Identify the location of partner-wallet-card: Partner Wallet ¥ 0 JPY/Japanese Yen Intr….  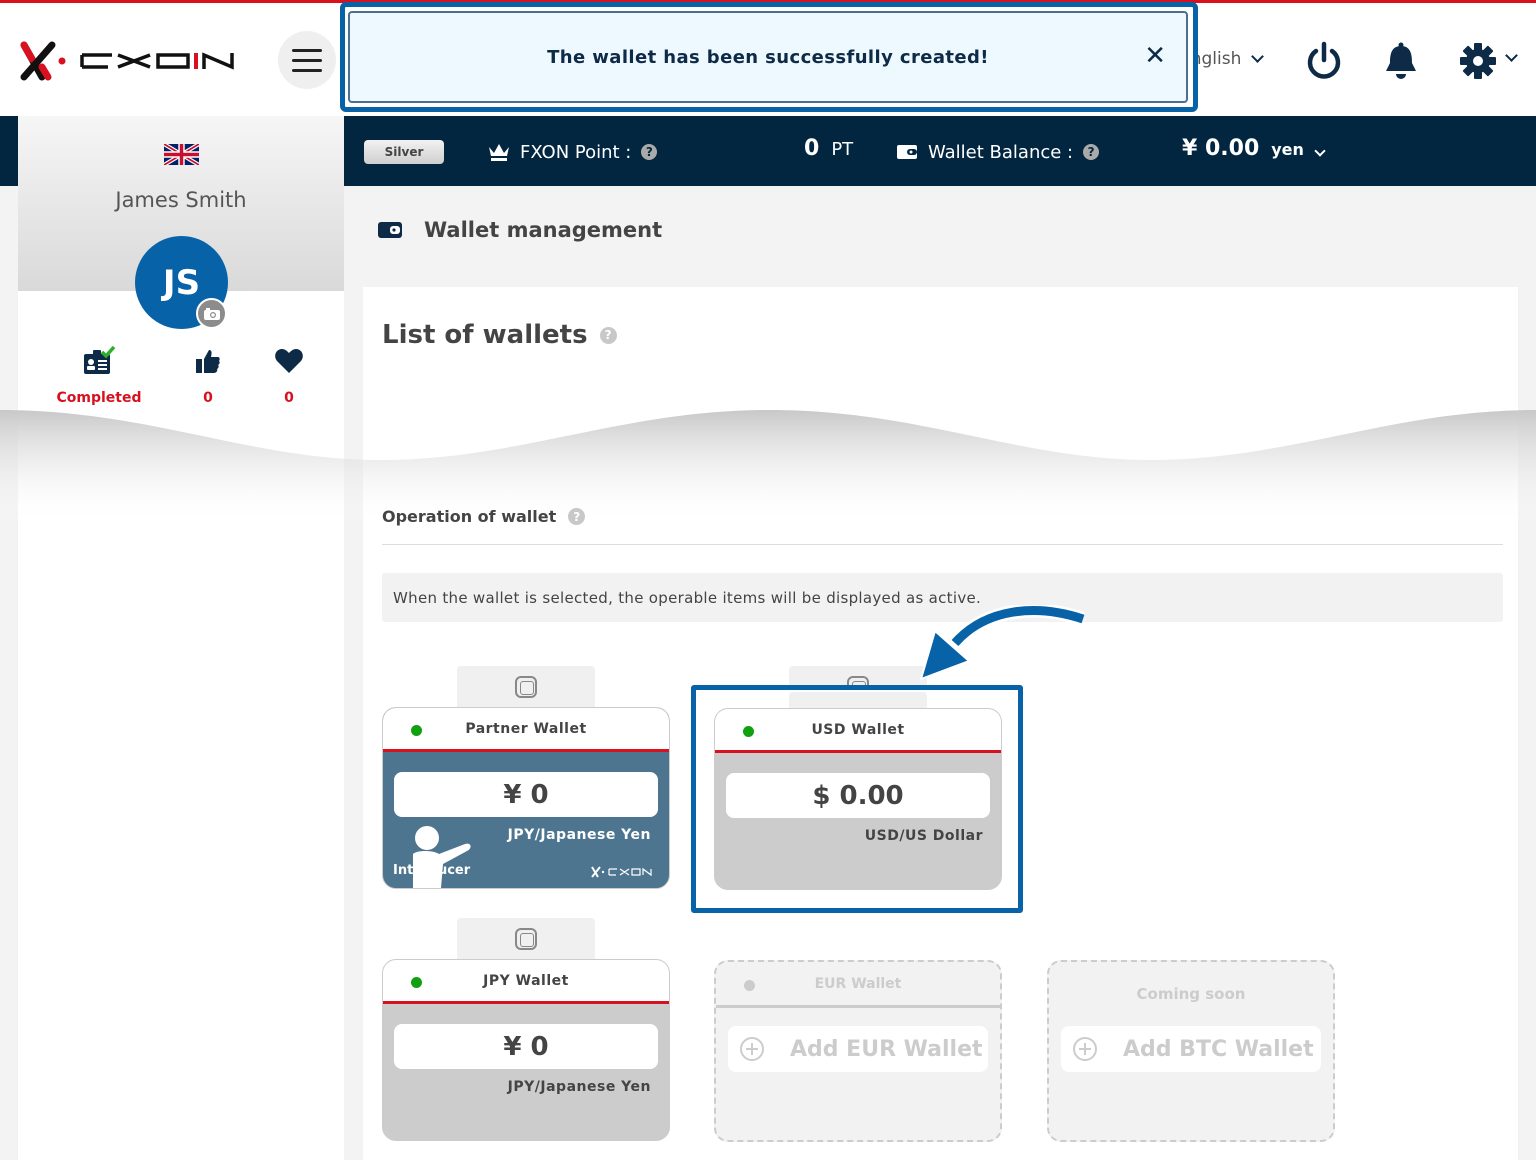
(526, 798).